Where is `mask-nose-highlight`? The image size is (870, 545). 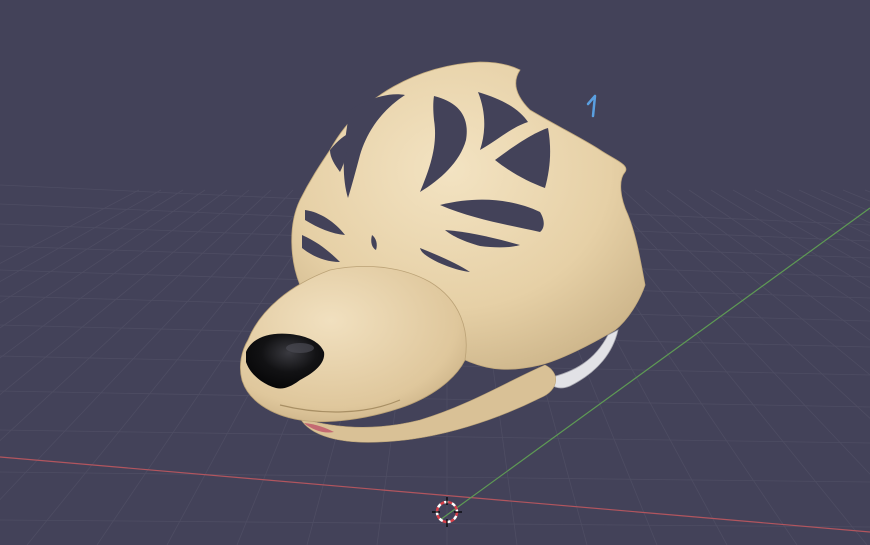 mask-nose-highlight is located at coordinates (300, 348).